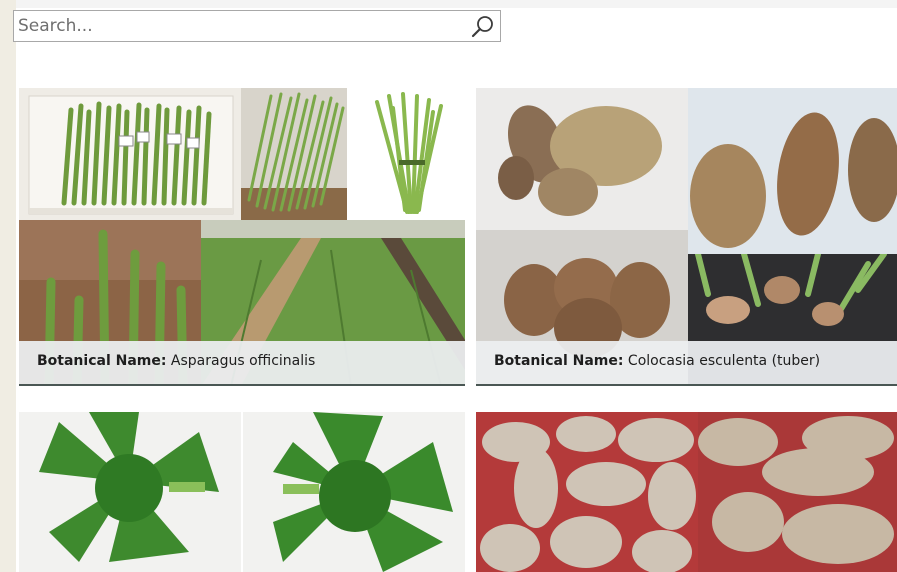 Image resolution: width=897 pixels, height=572 pixels. Describe the element at coordinates (8, 286) in the screenshot. I see `left-margin-strip` at that location.